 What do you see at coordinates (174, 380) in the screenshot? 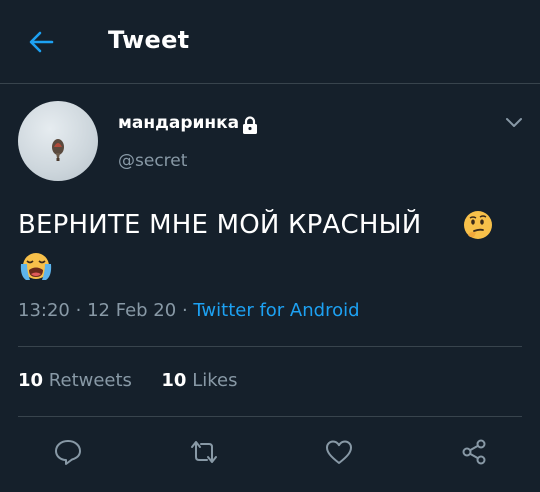
I see `likes-count: 10` at bounding box center [174, 380].